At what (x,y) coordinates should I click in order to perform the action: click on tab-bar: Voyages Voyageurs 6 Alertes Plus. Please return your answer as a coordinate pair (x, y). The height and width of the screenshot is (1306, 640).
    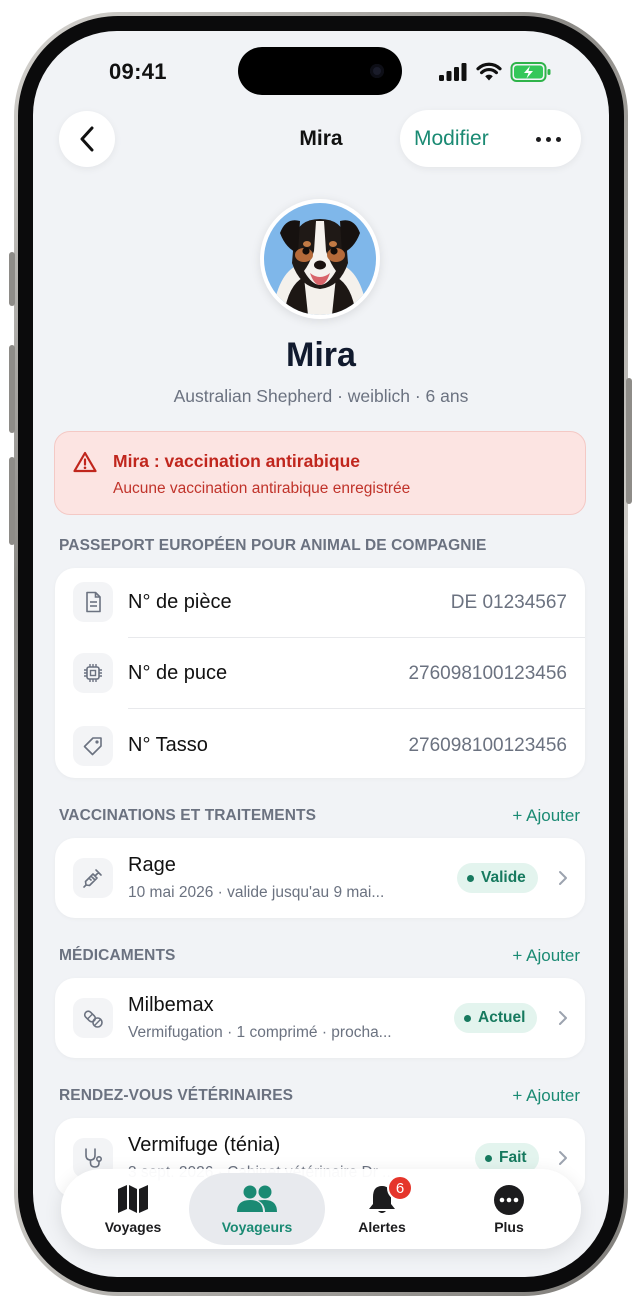
    Looking at the image, I should click on (321, 1209).